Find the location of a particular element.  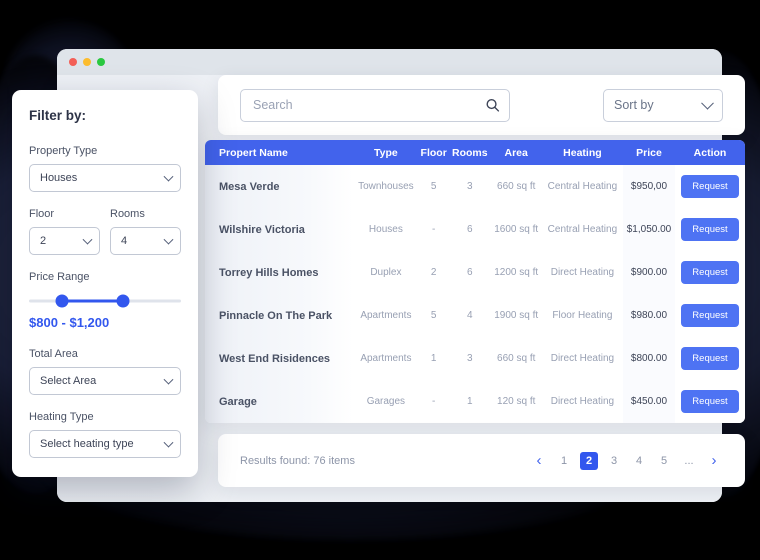

filter-group-heating-type: Heating Type Select heating type is located at coordinates (105, 434).